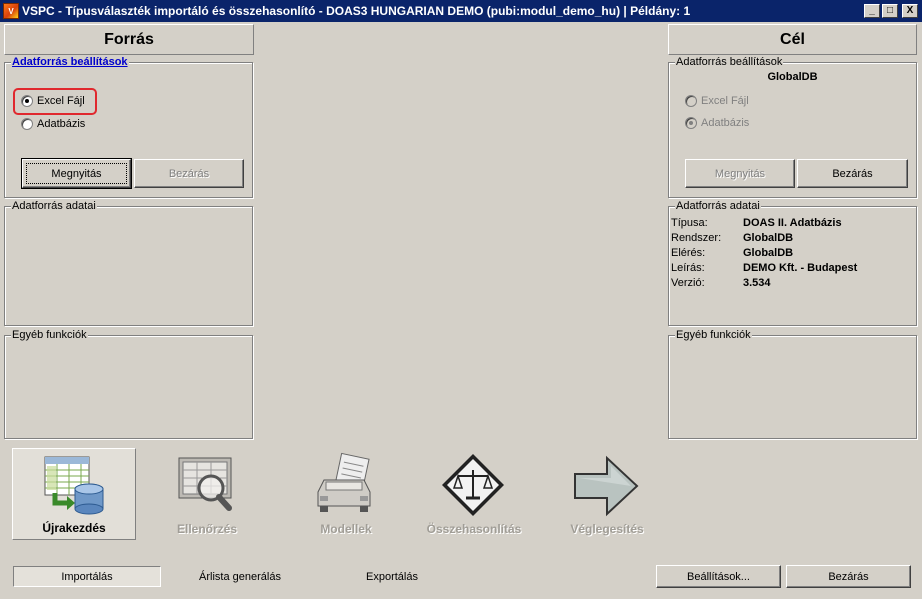 The image size is (922, 599). I want to click on inspect-tool-label: Ellenőrzés, so click(207, 529).